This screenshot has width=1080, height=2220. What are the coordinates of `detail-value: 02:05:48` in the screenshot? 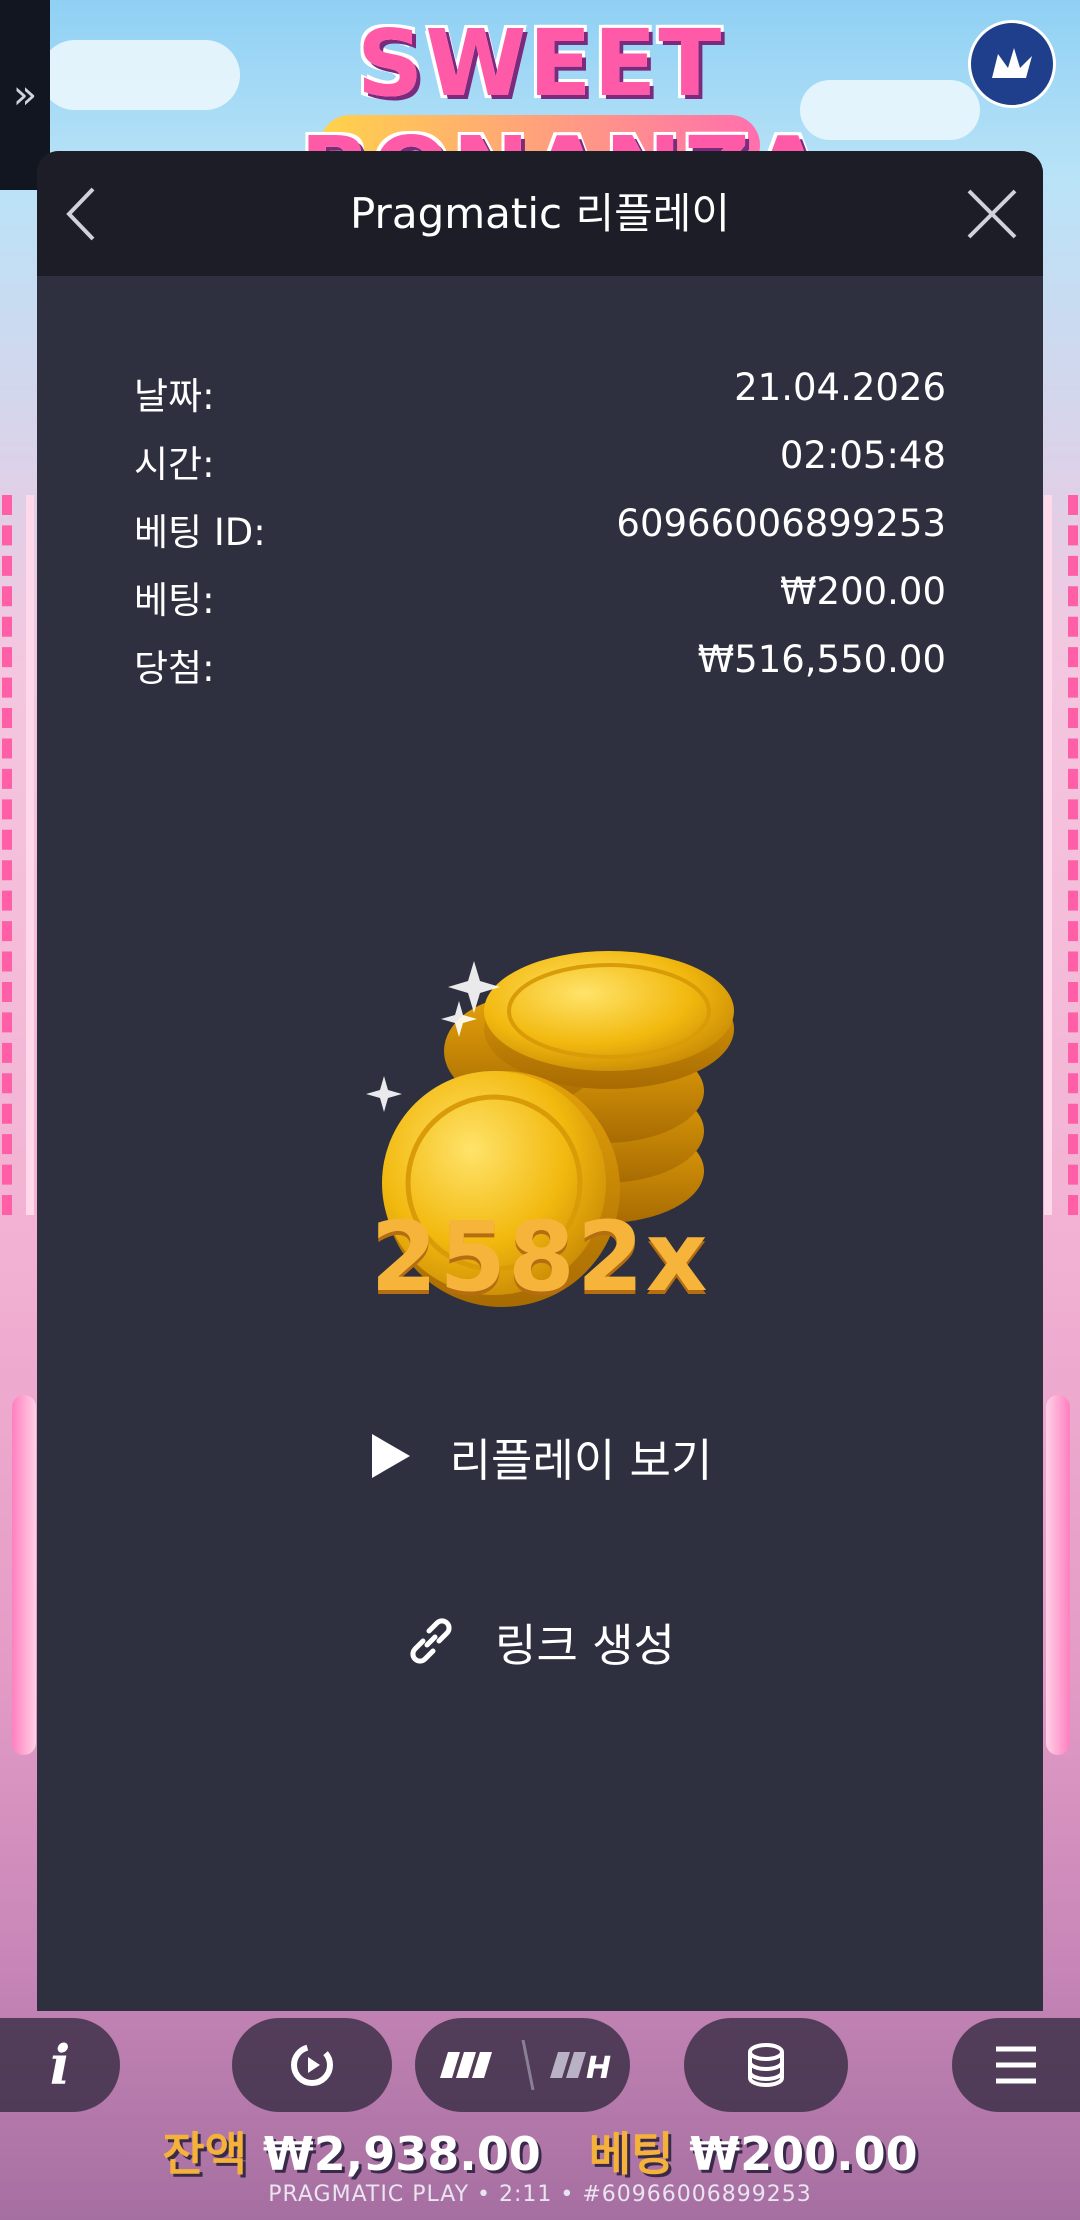 It's located at (862, 455).